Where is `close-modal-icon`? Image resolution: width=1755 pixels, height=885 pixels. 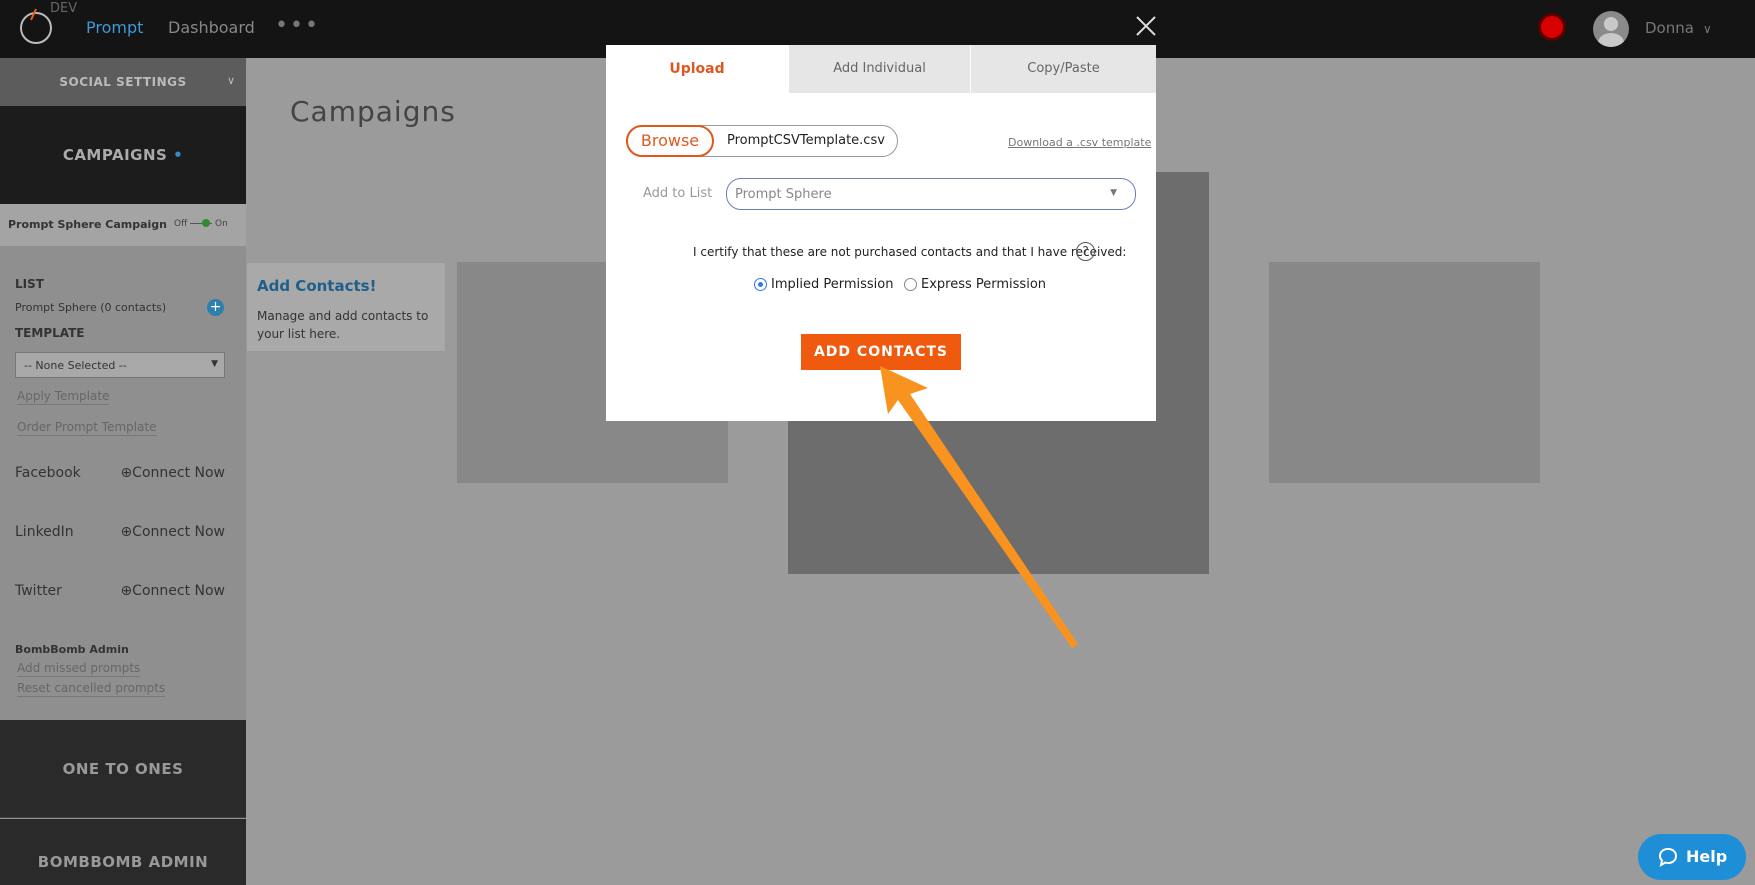 close-modal-icon is located at coordinates (1146, 26).